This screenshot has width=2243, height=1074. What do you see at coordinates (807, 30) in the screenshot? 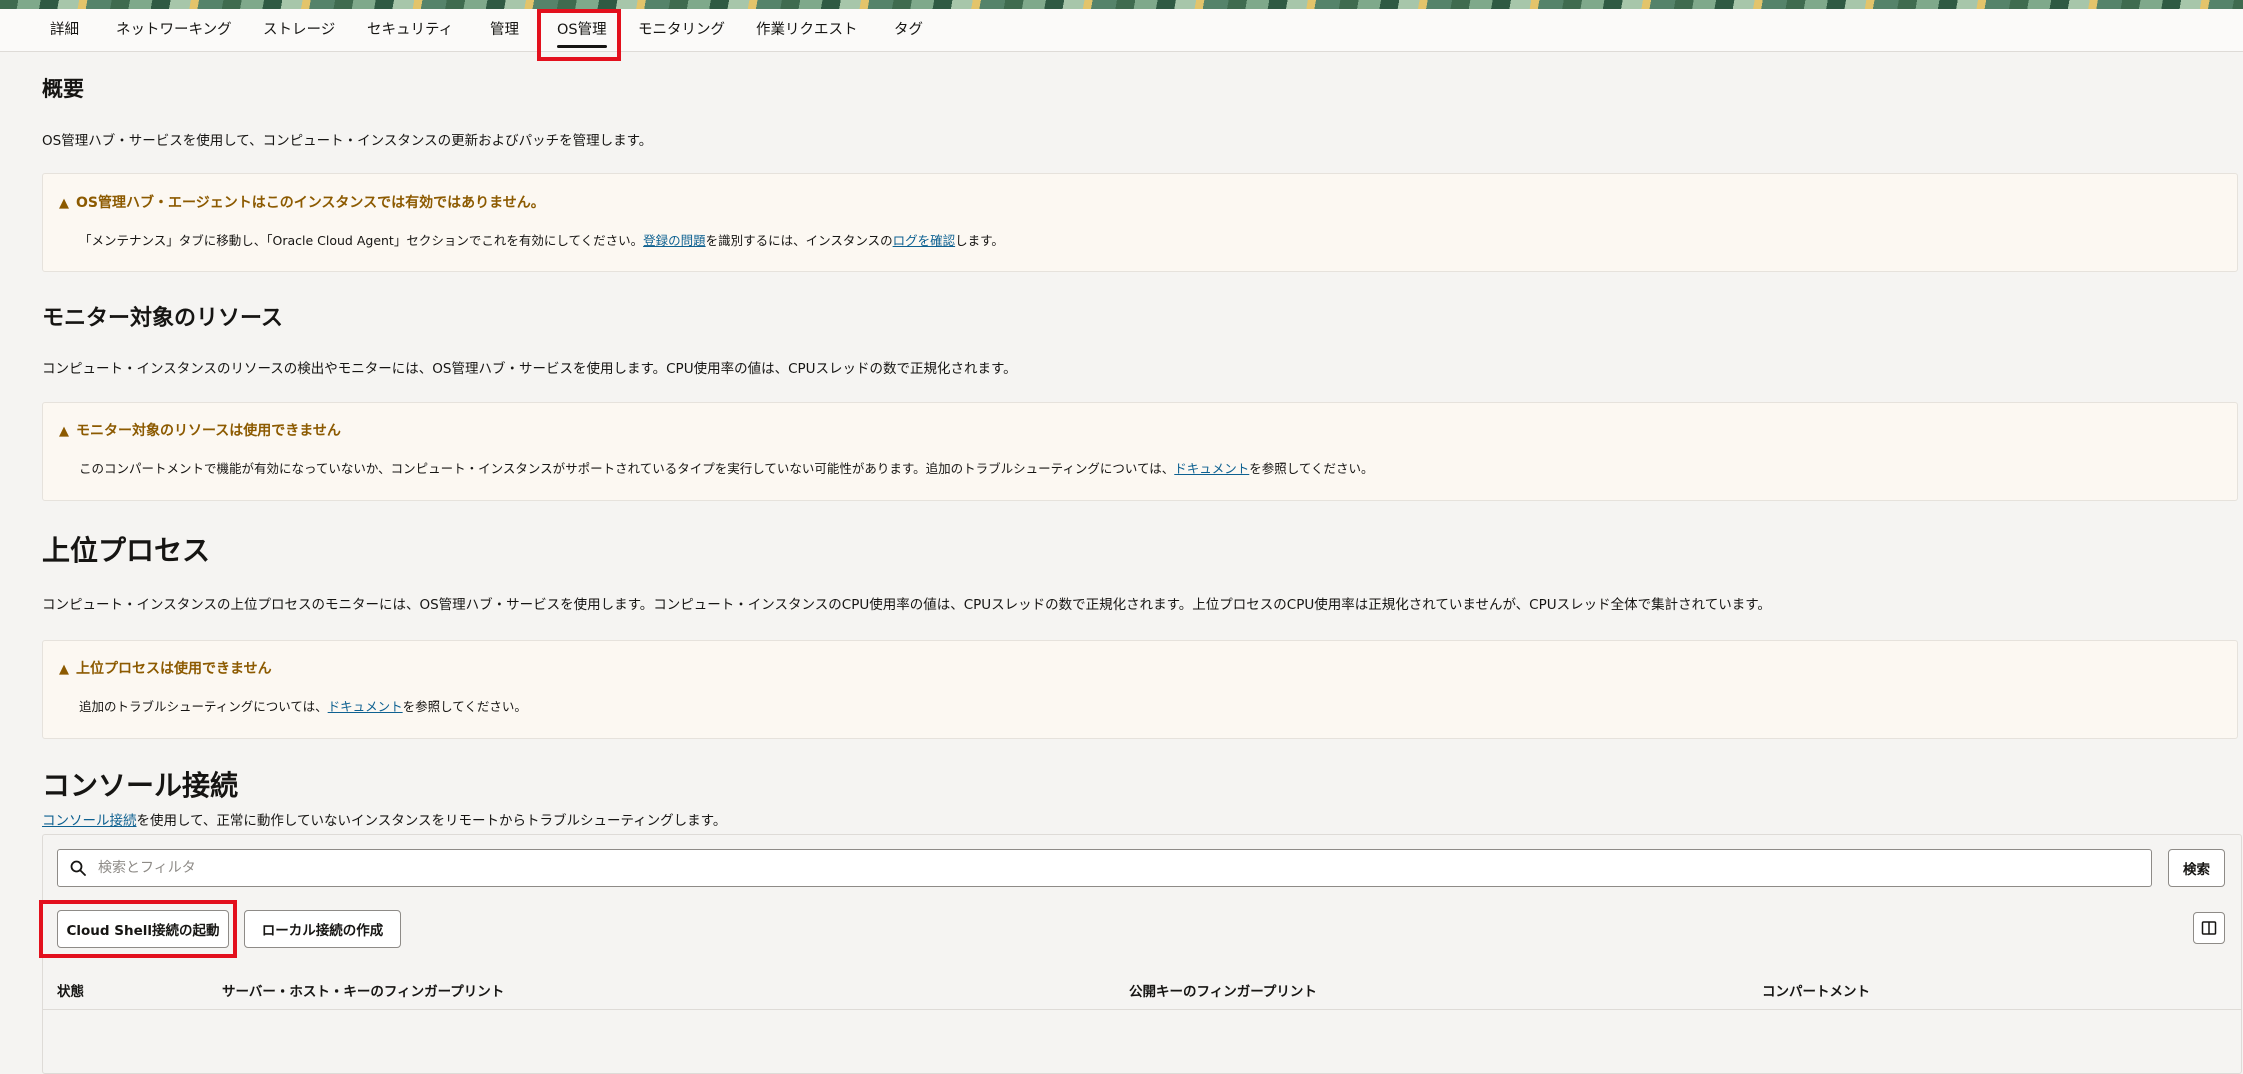
I see `tab-work-requests: 作業リクエスト` at bounding box center [807, 30].